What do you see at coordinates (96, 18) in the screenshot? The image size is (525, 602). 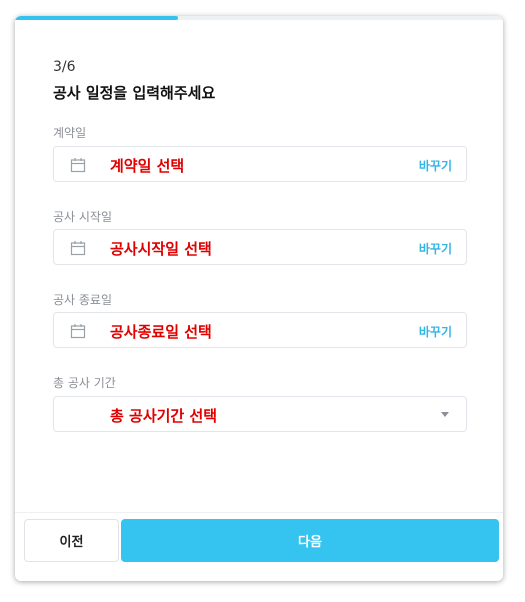 I see `progress-fill` at bounding box center [96, 18].